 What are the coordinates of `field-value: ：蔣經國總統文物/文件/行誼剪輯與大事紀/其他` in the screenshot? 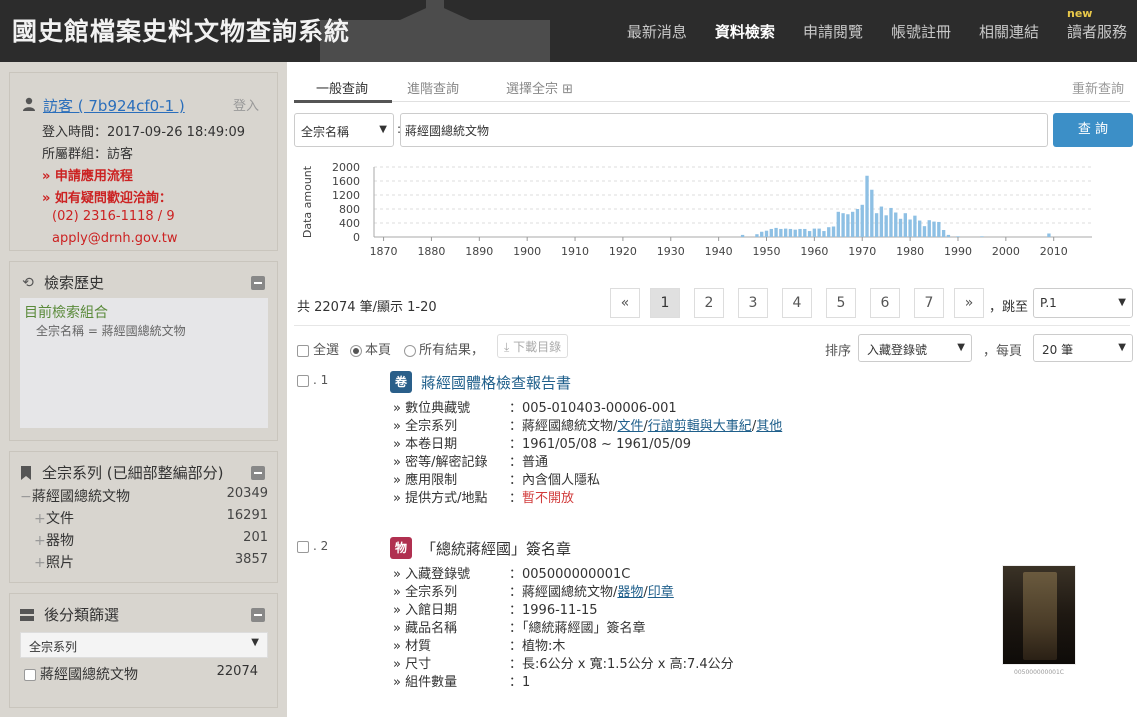 It's located at (645, 424).